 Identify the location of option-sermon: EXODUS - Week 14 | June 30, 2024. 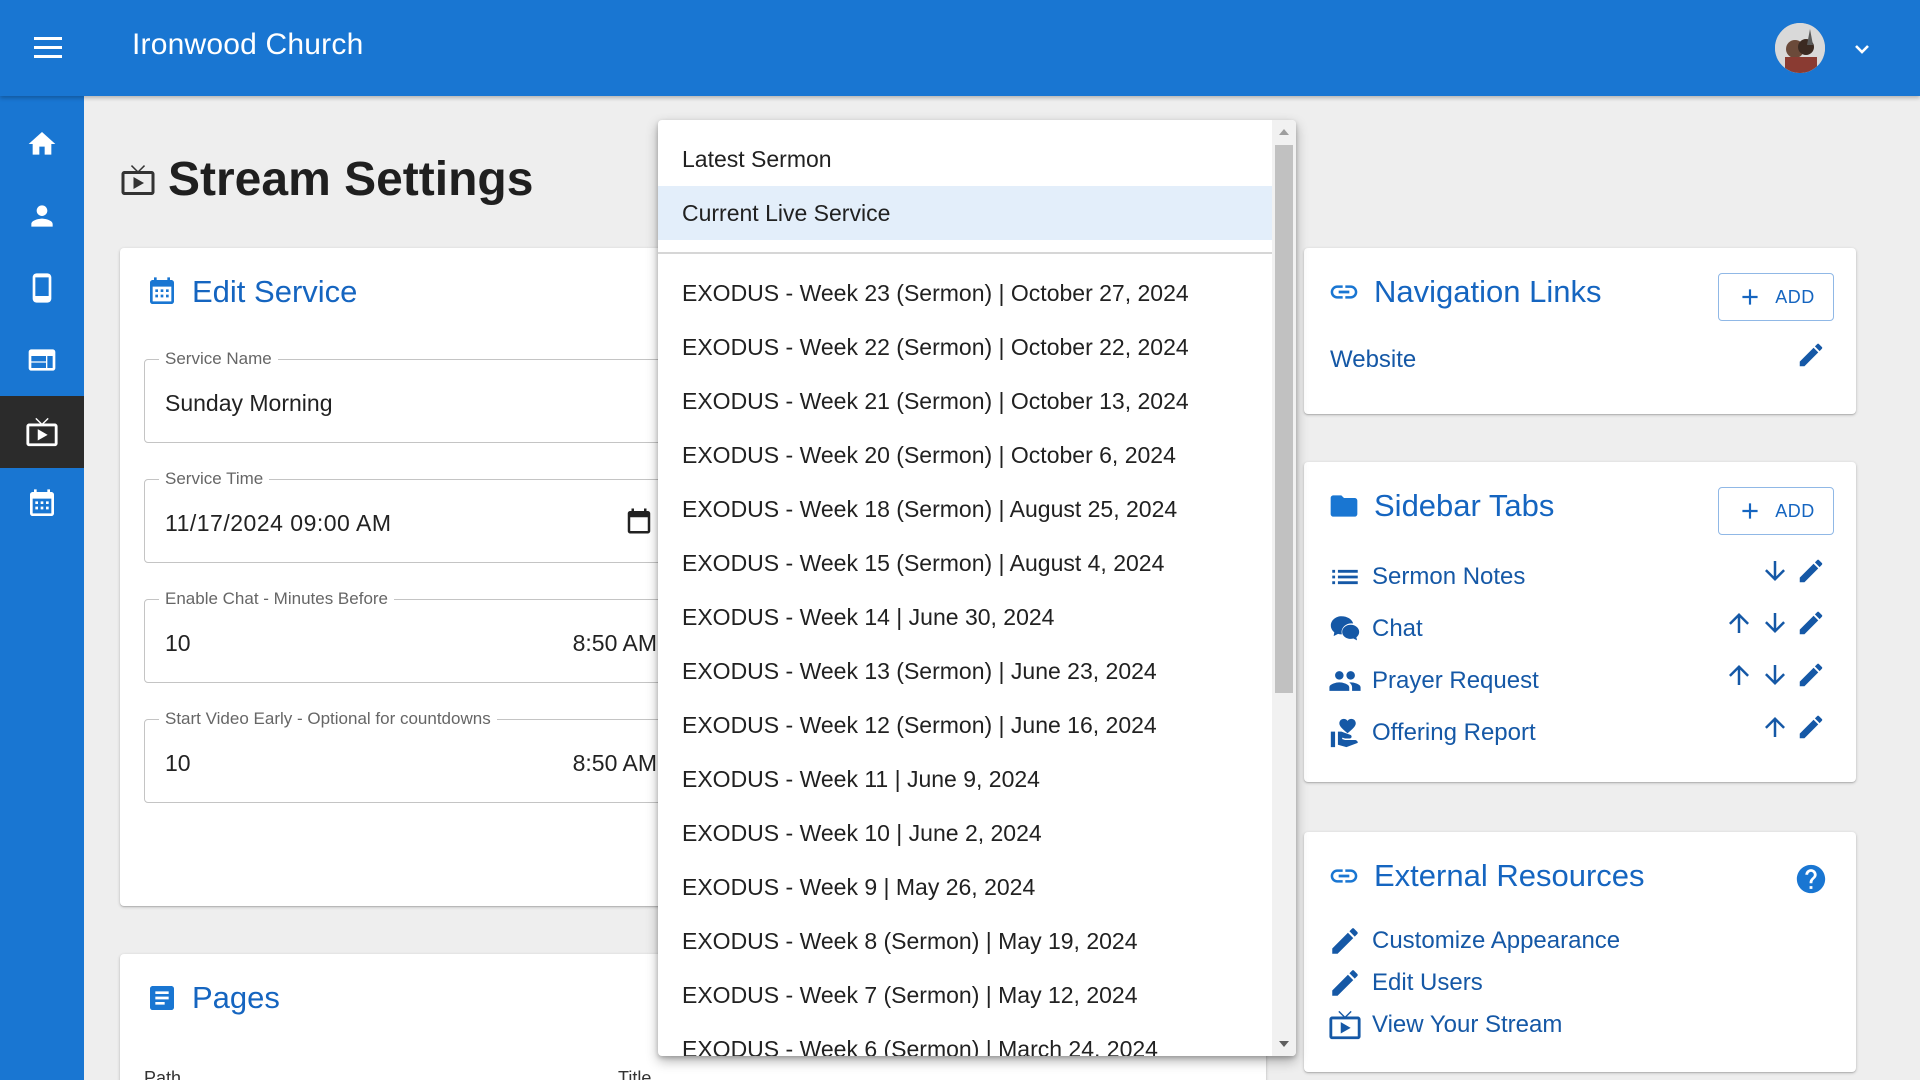
(965, 617).